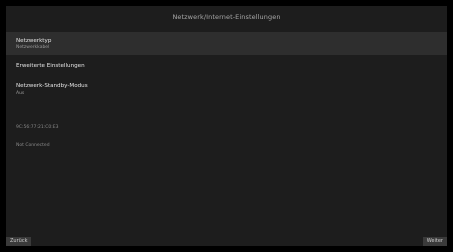 Image resolution: width=453 pixels, height=252 pixels. Describe the element at coordinates (50, 66) in the screenshot. I see `menu-item-label: Erweiterte Einstellungen` at that location.